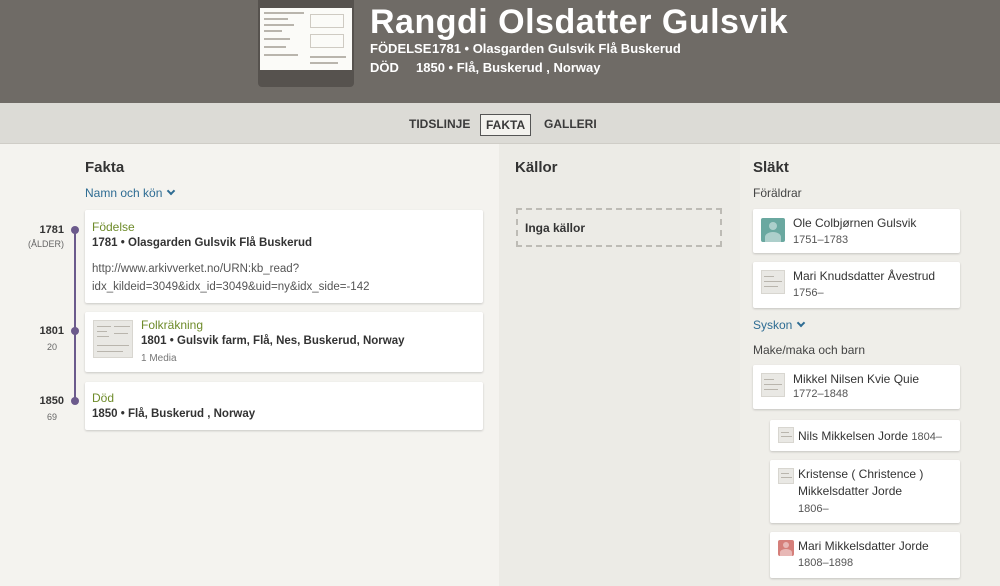 This screenshot has width=1000, height=586. Describe the element at coordinates (856, 387) in the screenshot. I see `relative-card-spouse: Mikkel Nilsen Kvie Quie 1772–1848` at that location.